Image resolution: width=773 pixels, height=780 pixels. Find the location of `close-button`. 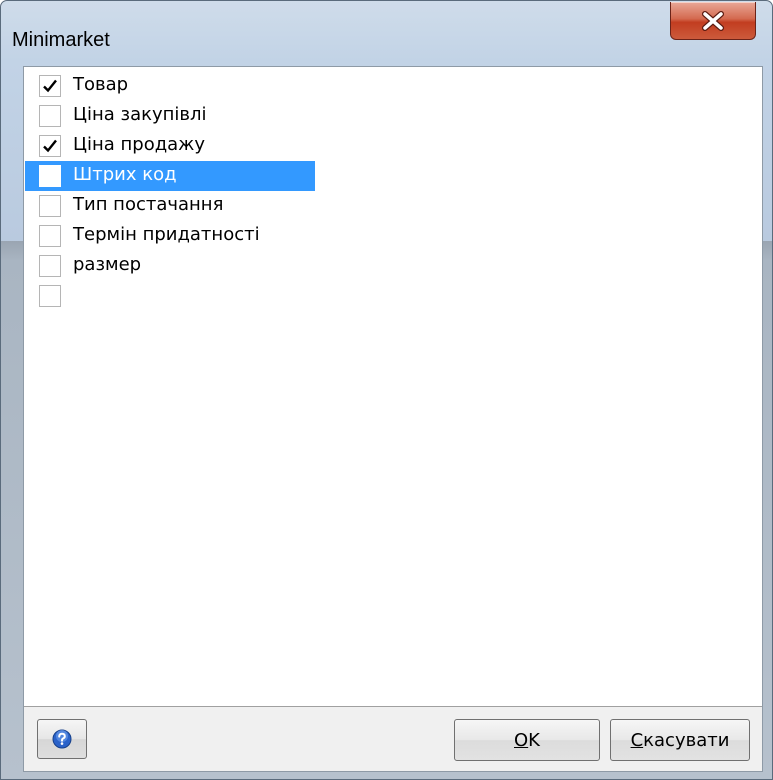

close-button is located at coordinates (713, 21).